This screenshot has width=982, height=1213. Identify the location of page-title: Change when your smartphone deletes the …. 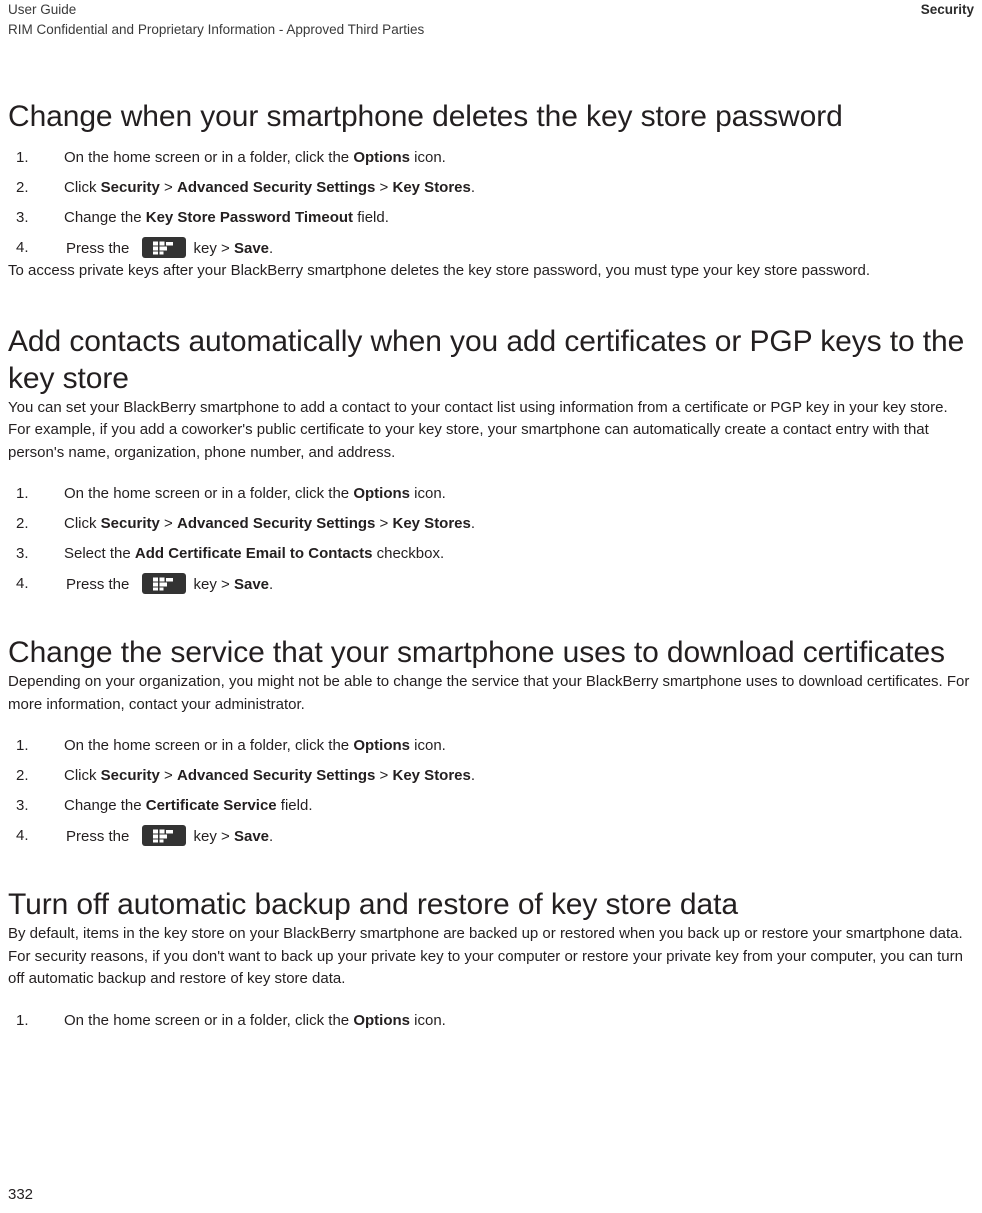
(425, 116).